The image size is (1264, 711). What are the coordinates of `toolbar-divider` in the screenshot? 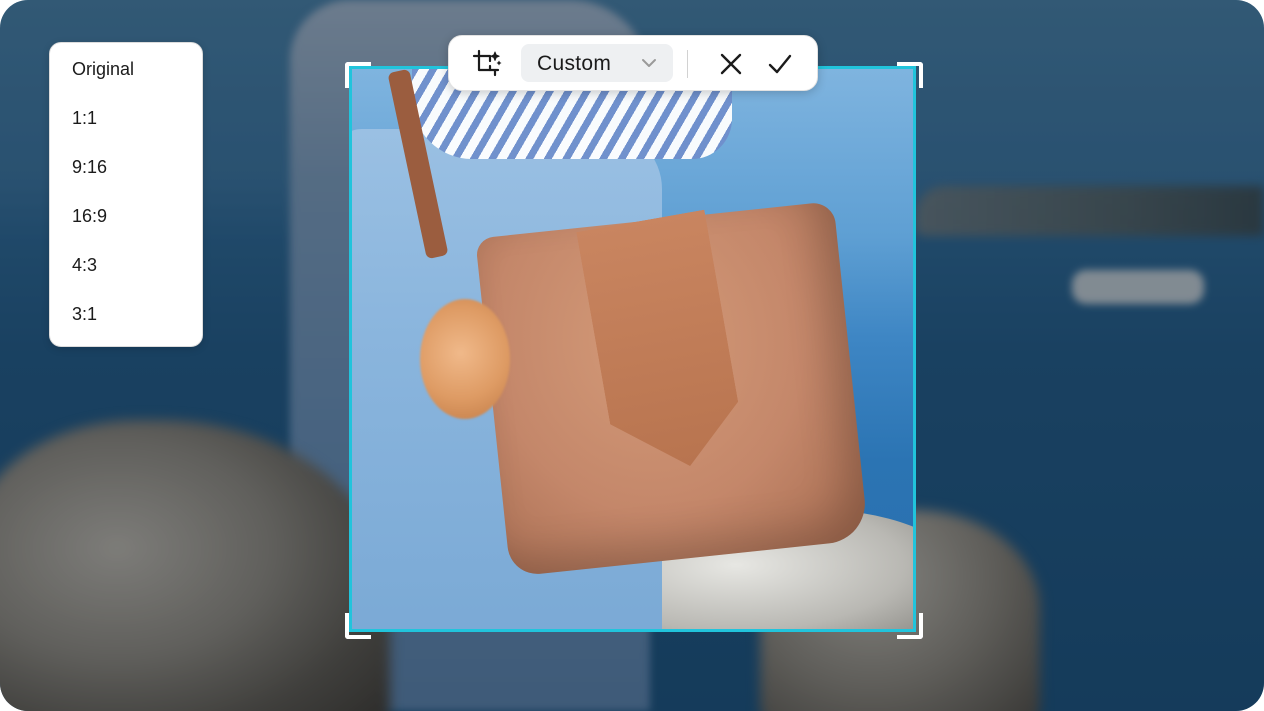 It's located at (687, 64).